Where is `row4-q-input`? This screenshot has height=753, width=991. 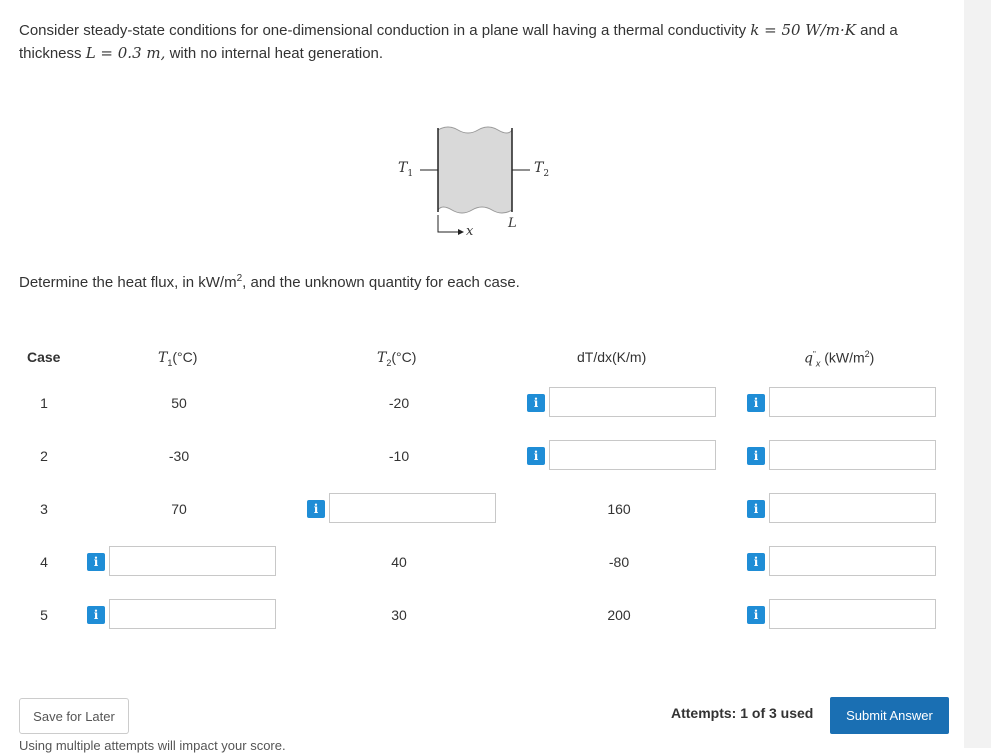 row4-q-input is located at coordinates (852, 561).